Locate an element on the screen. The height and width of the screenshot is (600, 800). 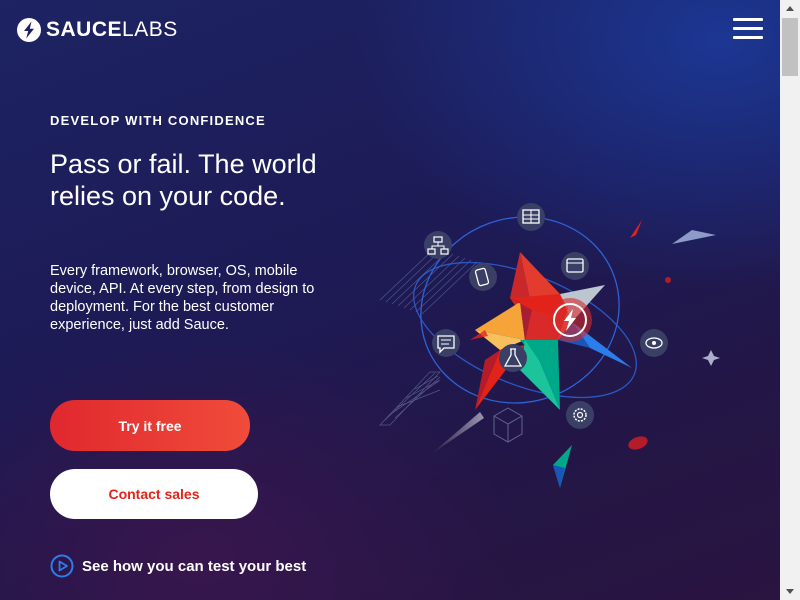
hamburger-menu-icon is located at coordinates (748, 29).